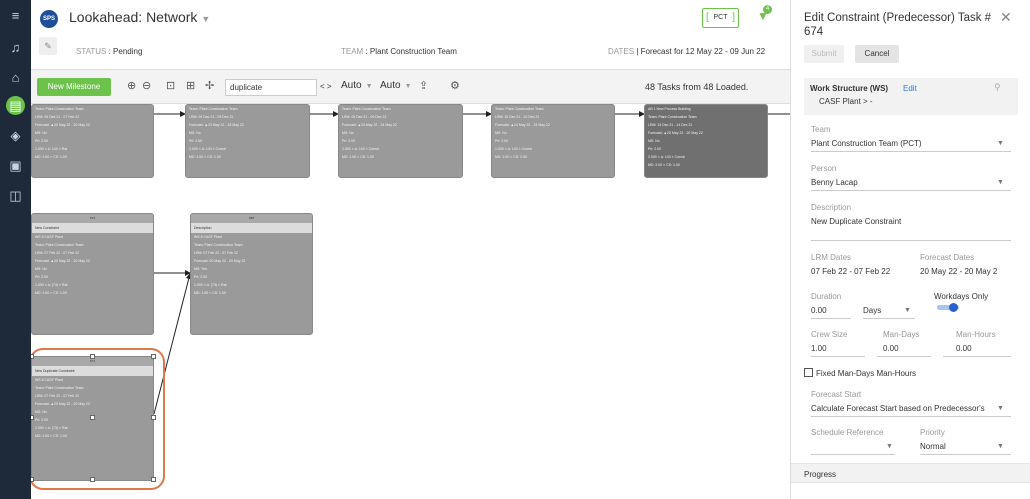 This screenshot has height=499, width=1030. I want to click on close-icon: ✕, so click(1006, 17).